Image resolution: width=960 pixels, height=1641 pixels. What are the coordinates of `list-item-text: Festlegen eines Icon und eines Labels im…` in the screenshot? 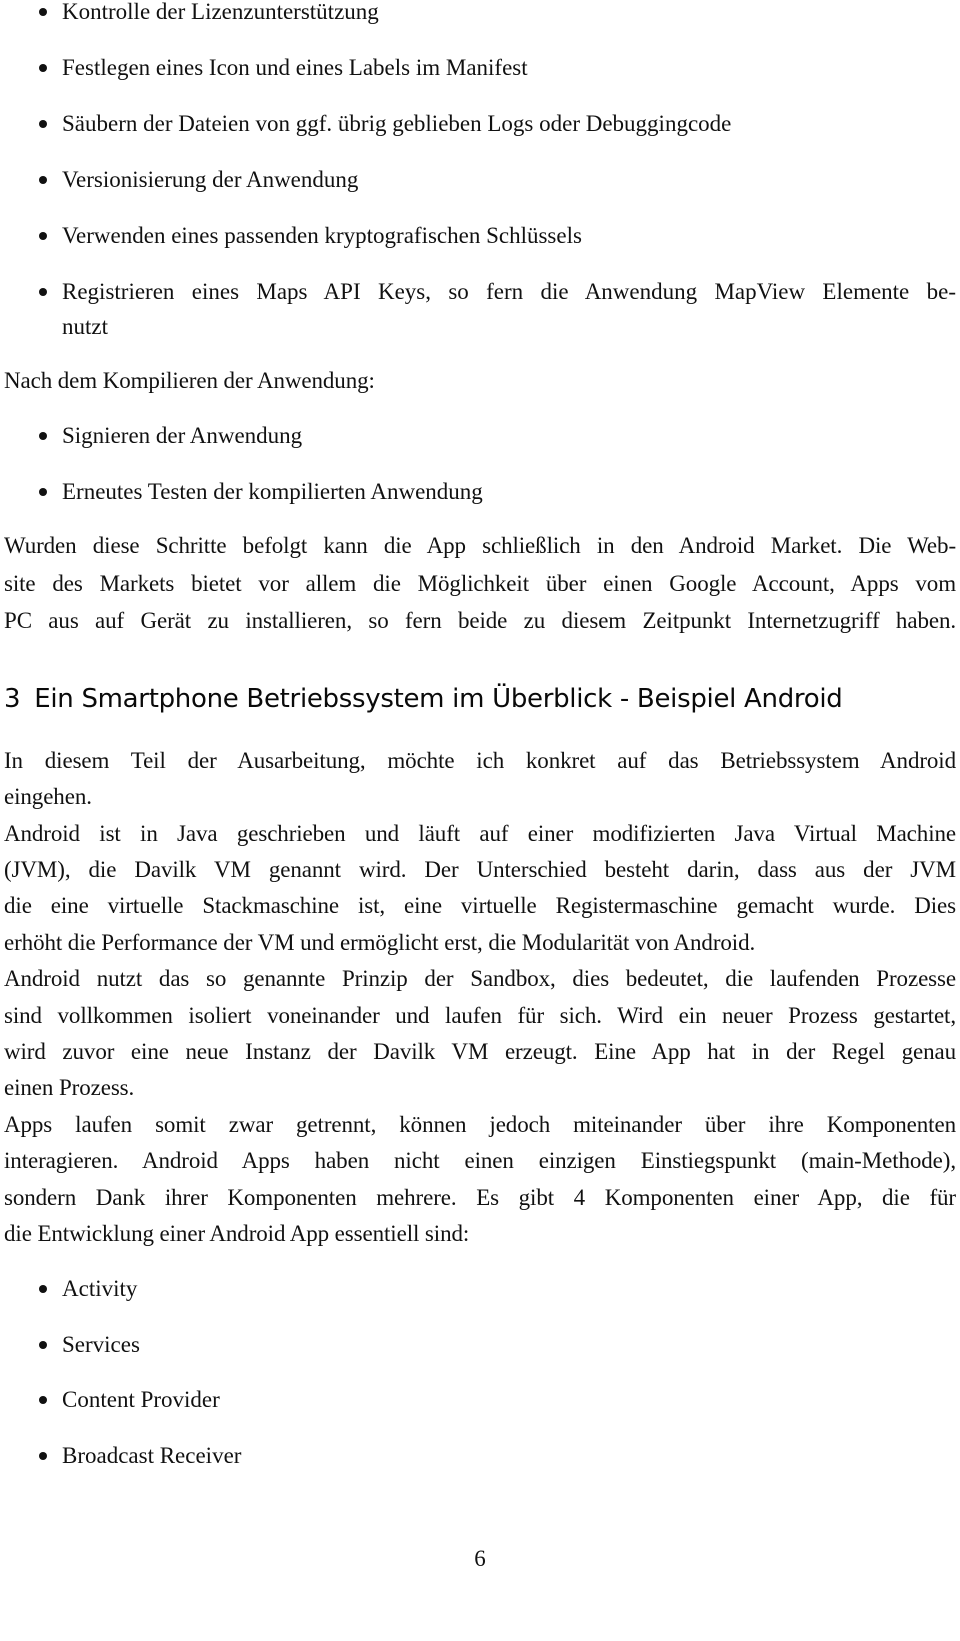 It's located at (295, 67).